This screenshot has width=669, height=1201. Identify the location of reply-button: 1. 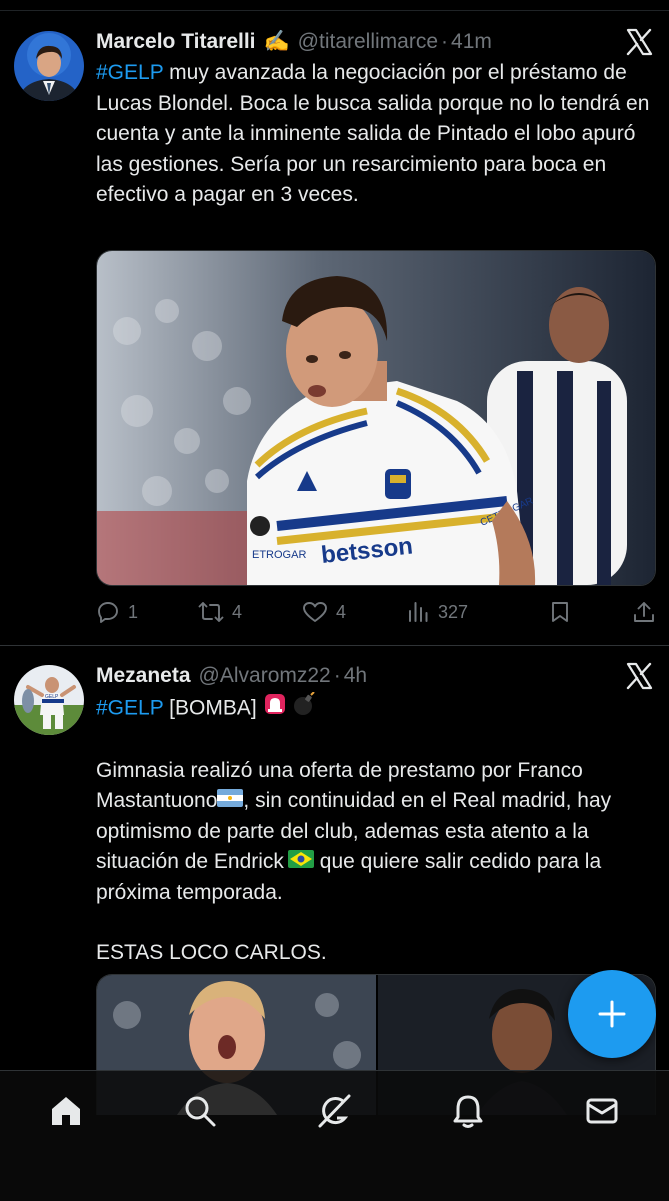
(117, 612).